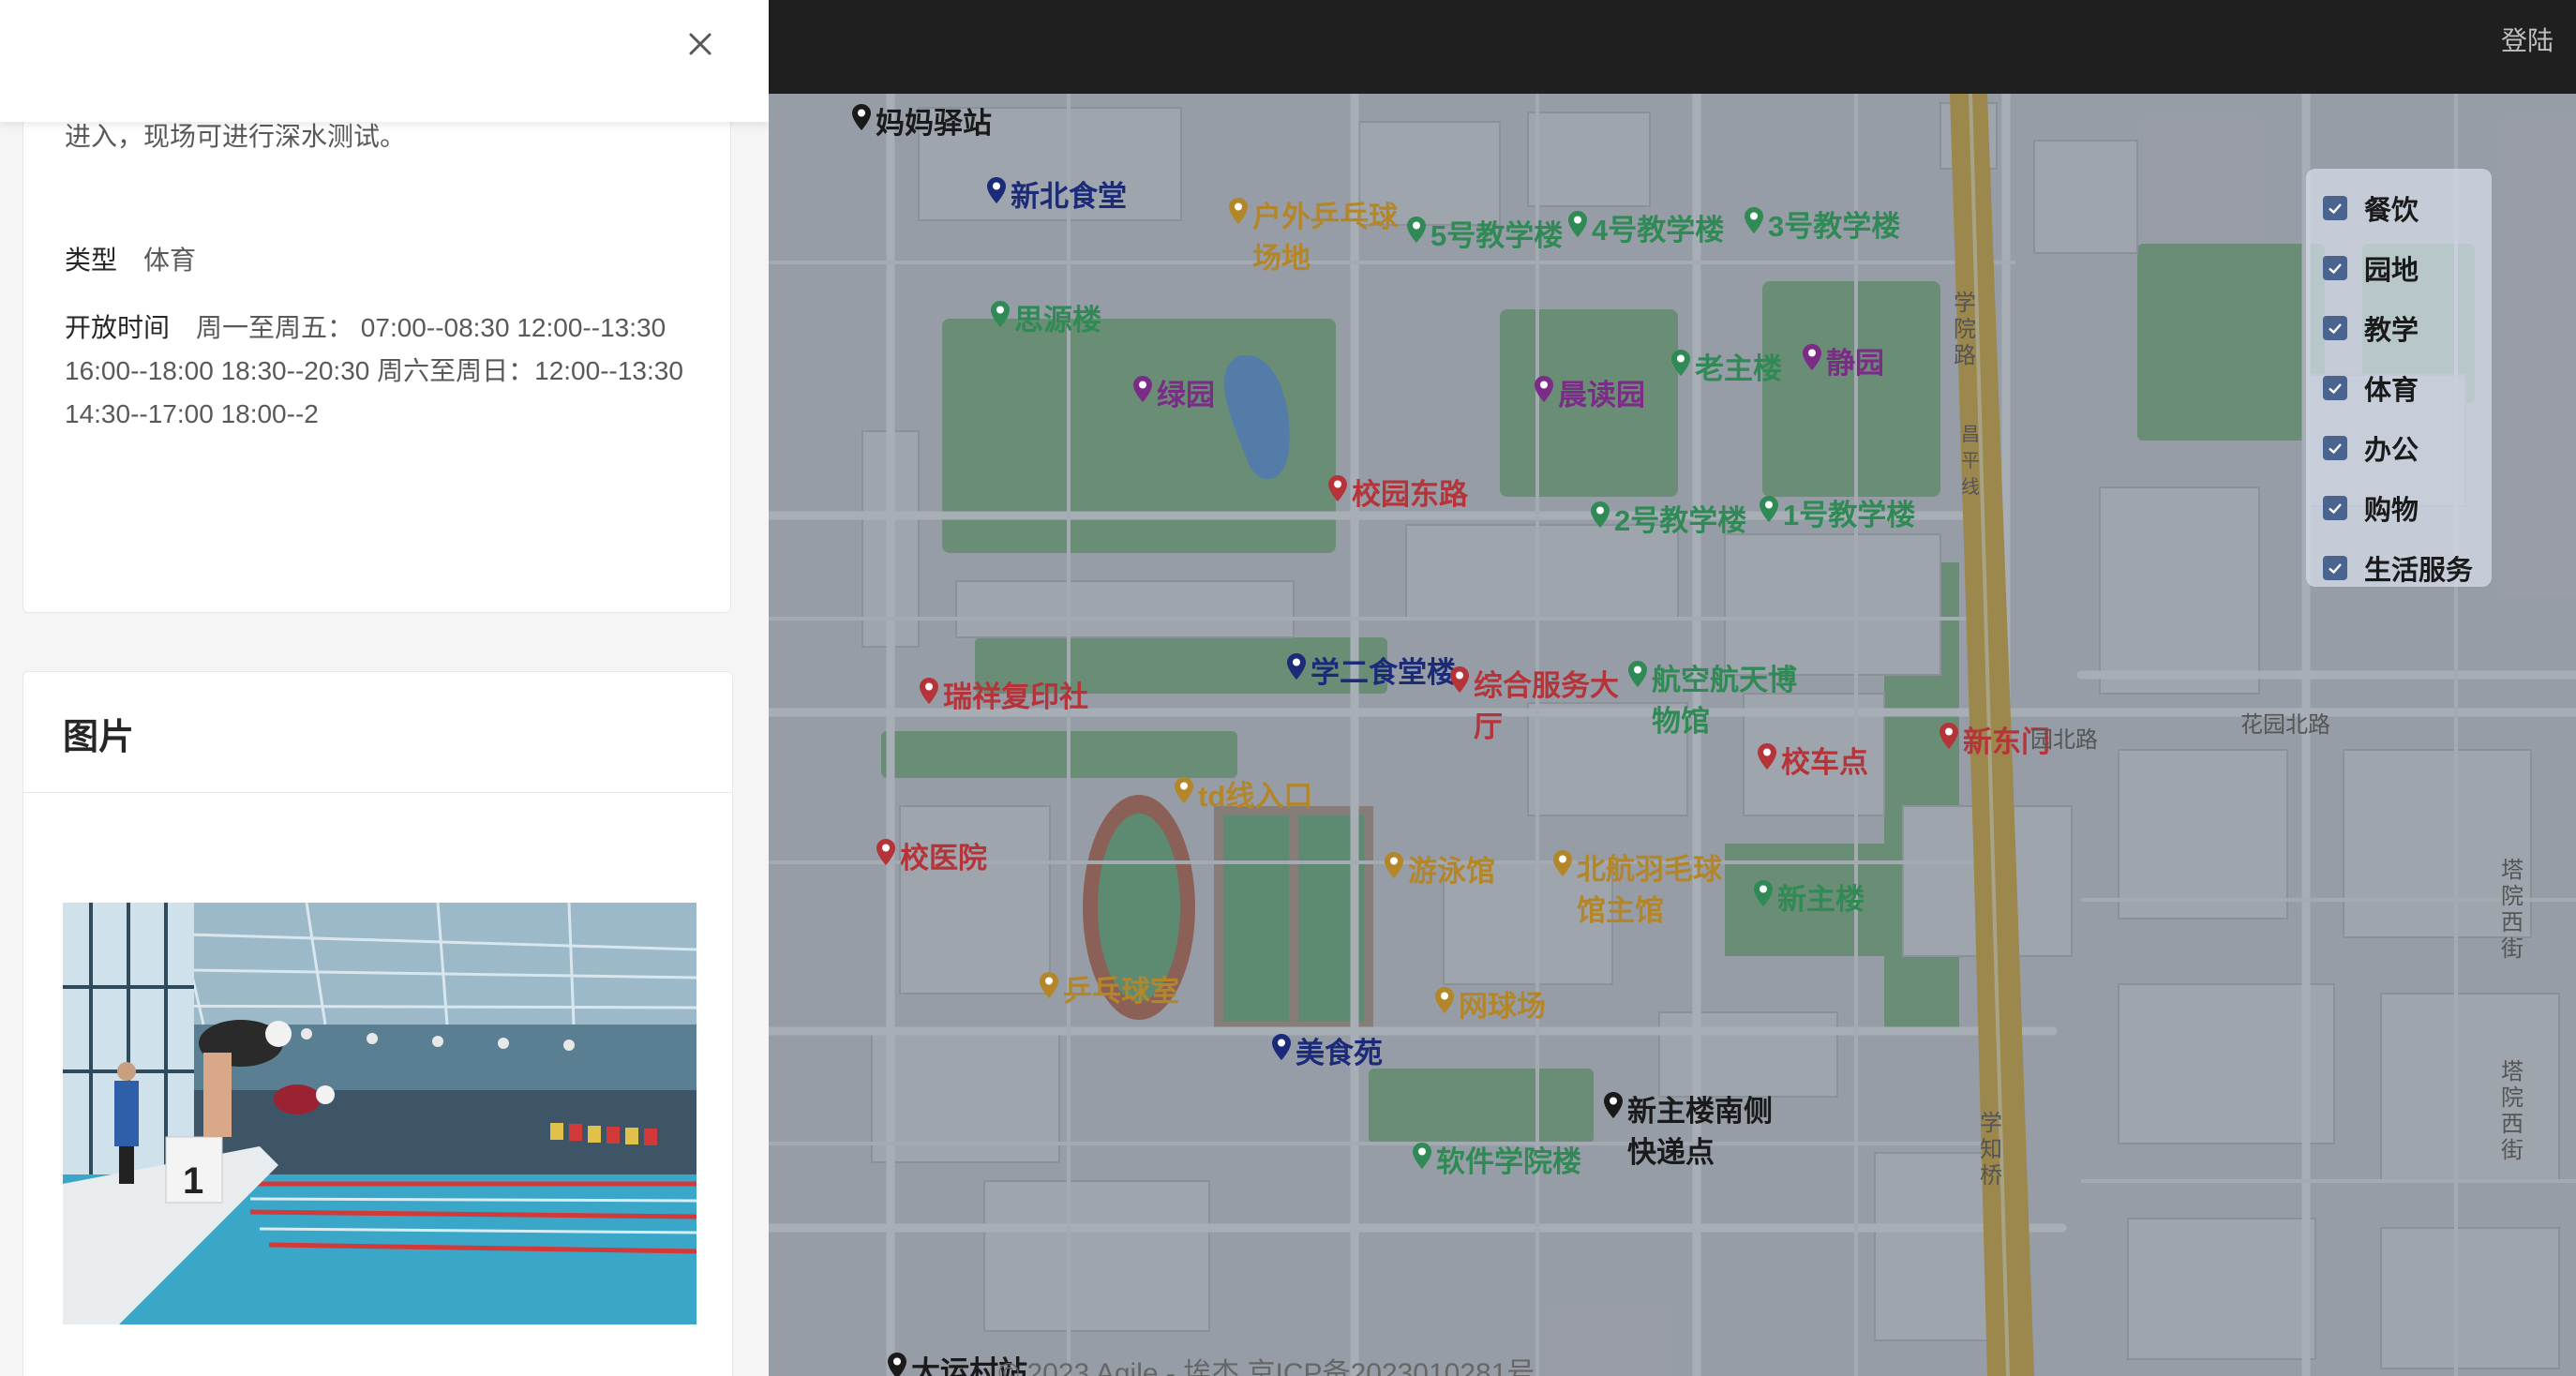 The image size is (2576, 1376). Describe the element at coordinates (2513, 910) in the screenshot. I see `road-label-tayuan-west-1: 塔院西街` at that location.